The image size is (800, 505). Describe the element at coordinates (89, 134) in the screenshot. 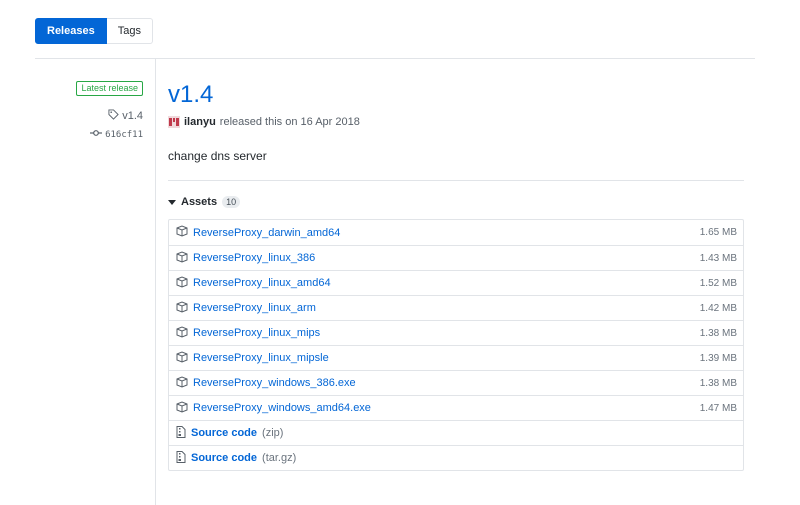

I see `sidebar-commit: 616cf11` at that location.